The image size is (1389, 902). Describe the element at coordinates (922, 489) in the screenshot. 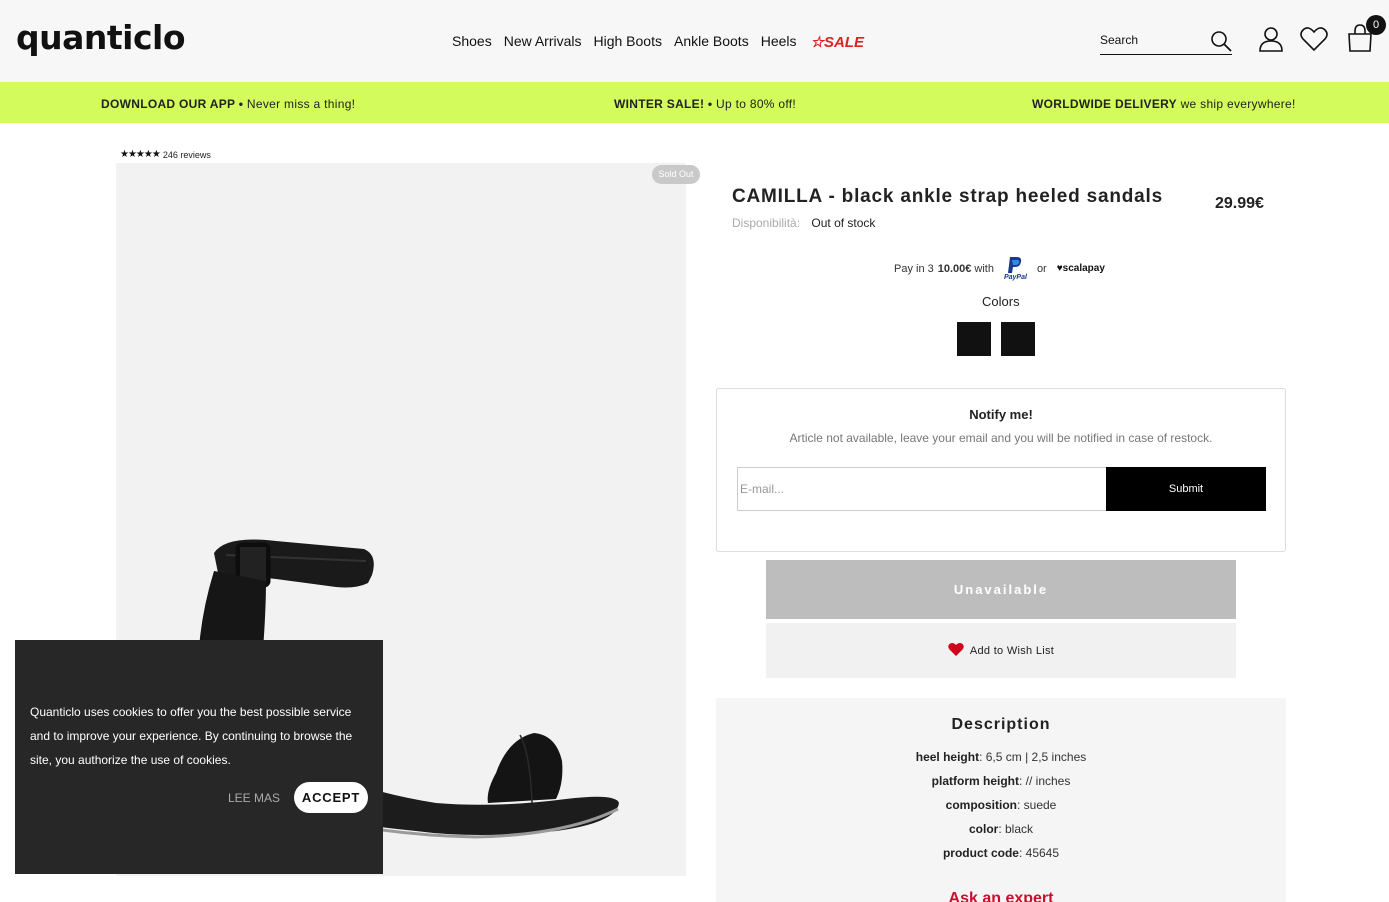

I see `email-field` at that location.